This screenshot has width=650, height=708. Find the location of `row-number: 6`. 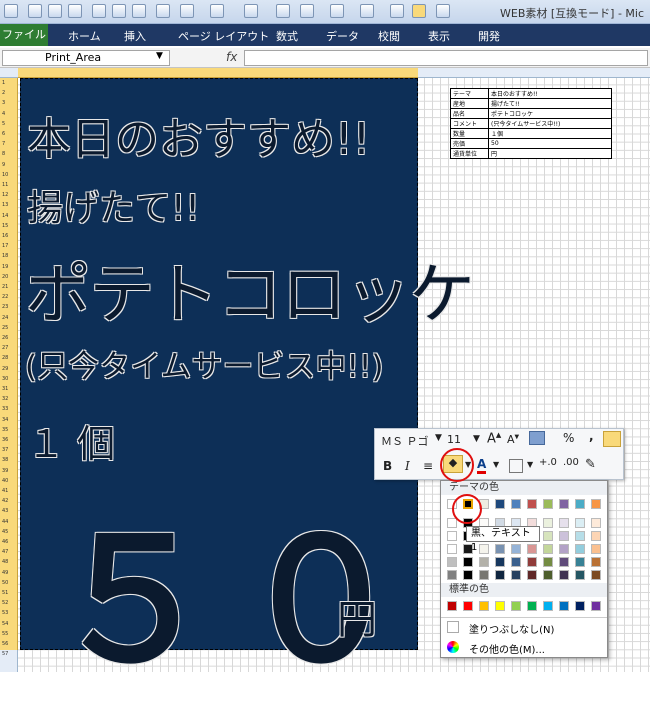

row-number: 6 is located at coordinates (3, 134).